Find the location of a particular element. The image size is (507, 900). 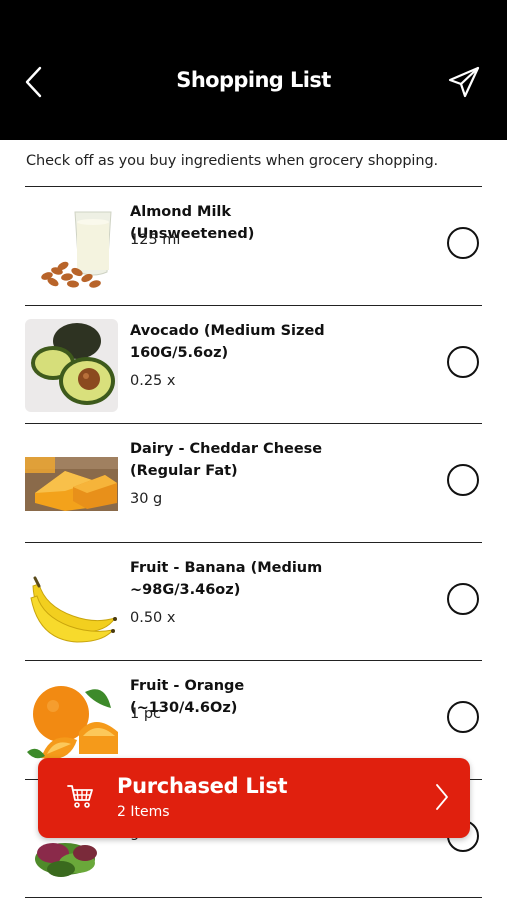

item-quantity: 0.50 x is located at coordinates (153, 617).